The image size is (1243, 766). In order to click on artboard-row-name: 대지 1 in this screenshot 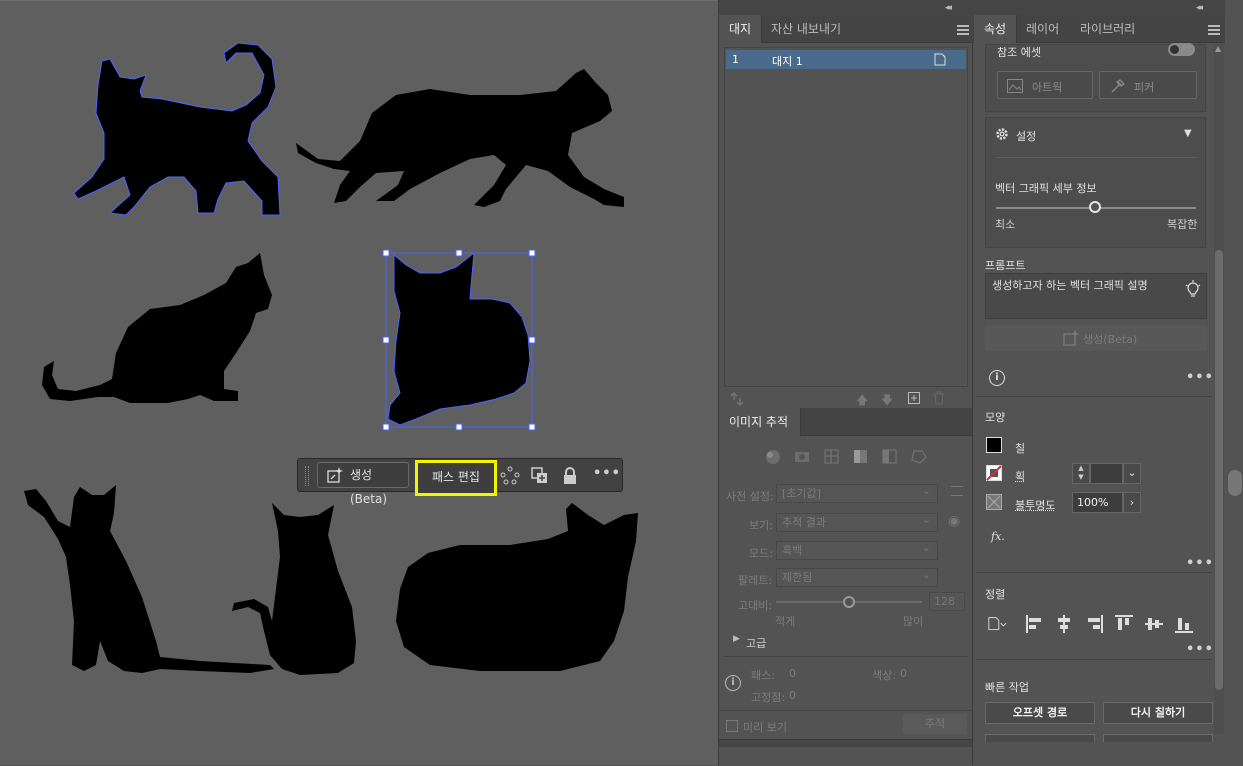, I will do `click(787, 61)`.